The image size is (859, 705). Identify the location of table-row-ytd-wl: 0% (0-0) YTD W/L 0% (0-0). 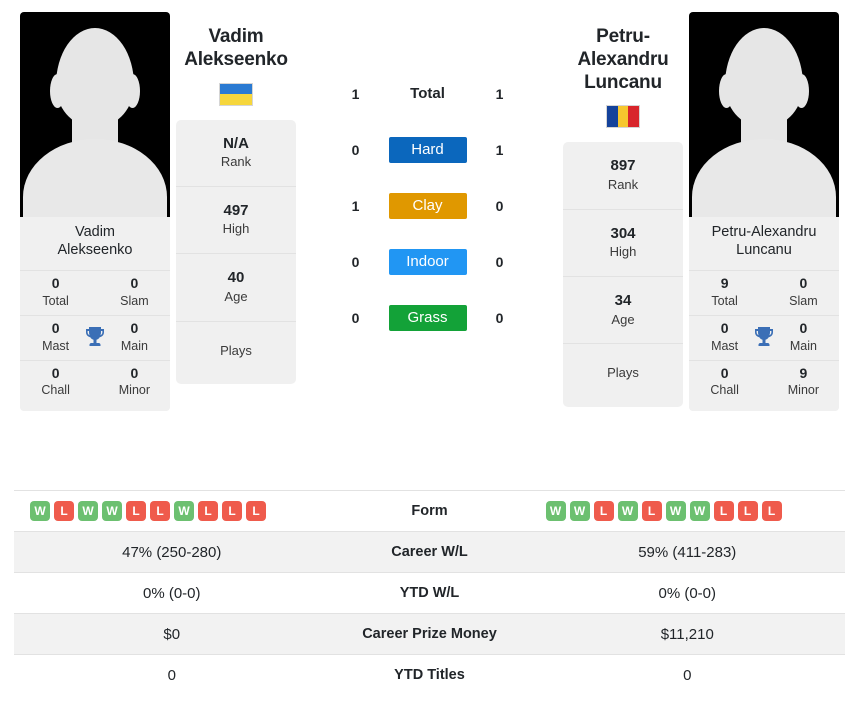
(429, 592).